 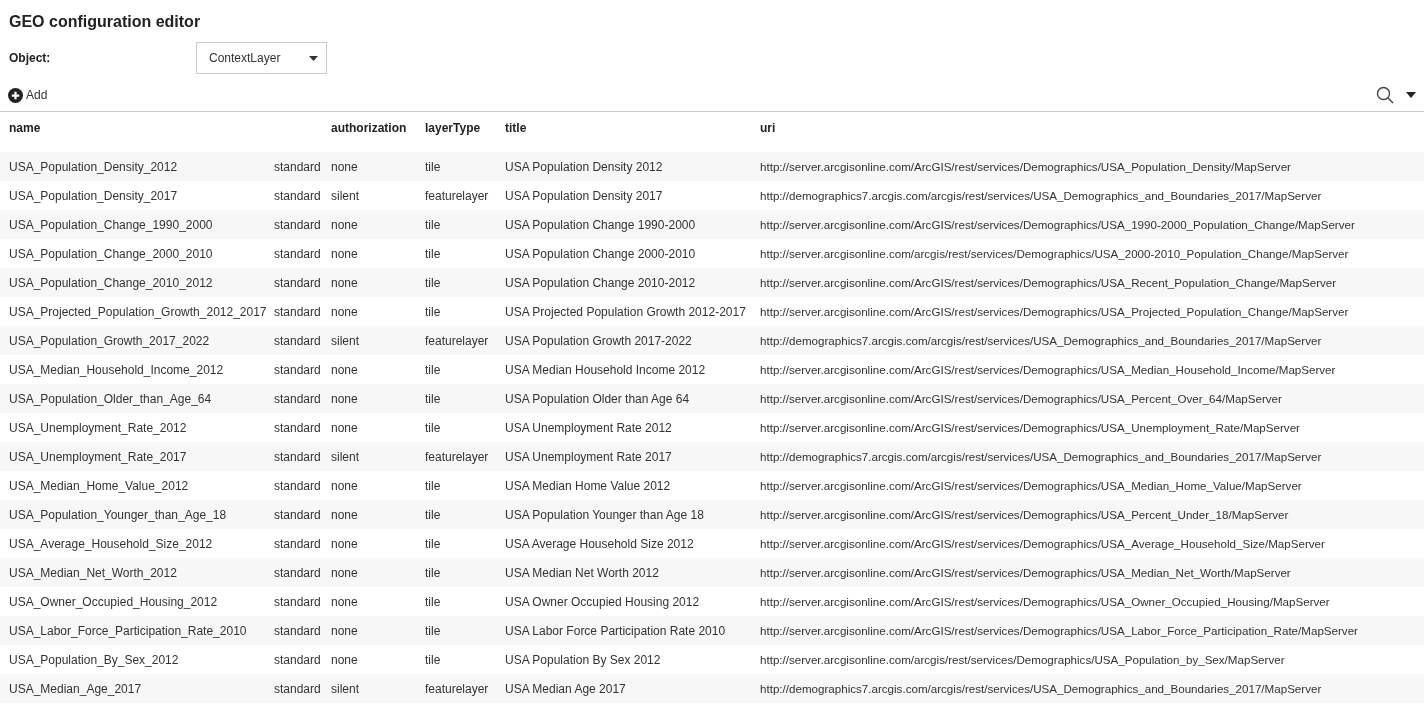 I want to click on table-cell: http://server.arcgisonline.com/arcgis/rest/services/Demographics/USA_2000-2010_Population_Change/MapServer, so click(x=1092, y=253).